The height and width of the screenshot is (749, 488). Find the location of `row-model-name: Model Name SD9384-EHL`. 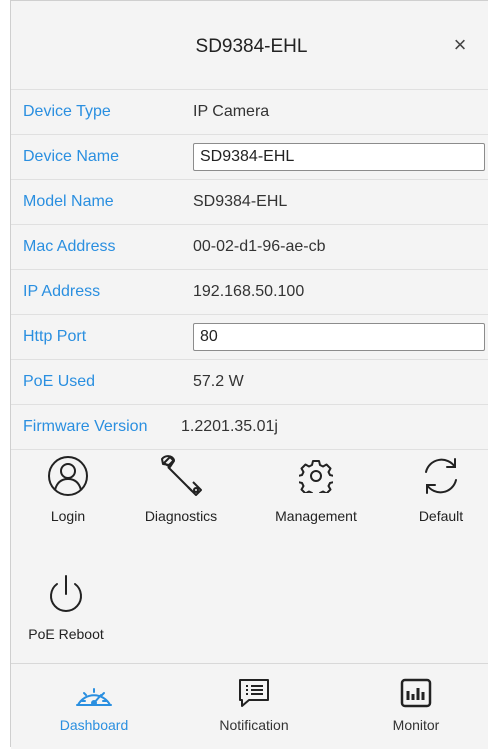

row-model-name: Model Name SD9384-EHL is located at coordinates (249, 201).